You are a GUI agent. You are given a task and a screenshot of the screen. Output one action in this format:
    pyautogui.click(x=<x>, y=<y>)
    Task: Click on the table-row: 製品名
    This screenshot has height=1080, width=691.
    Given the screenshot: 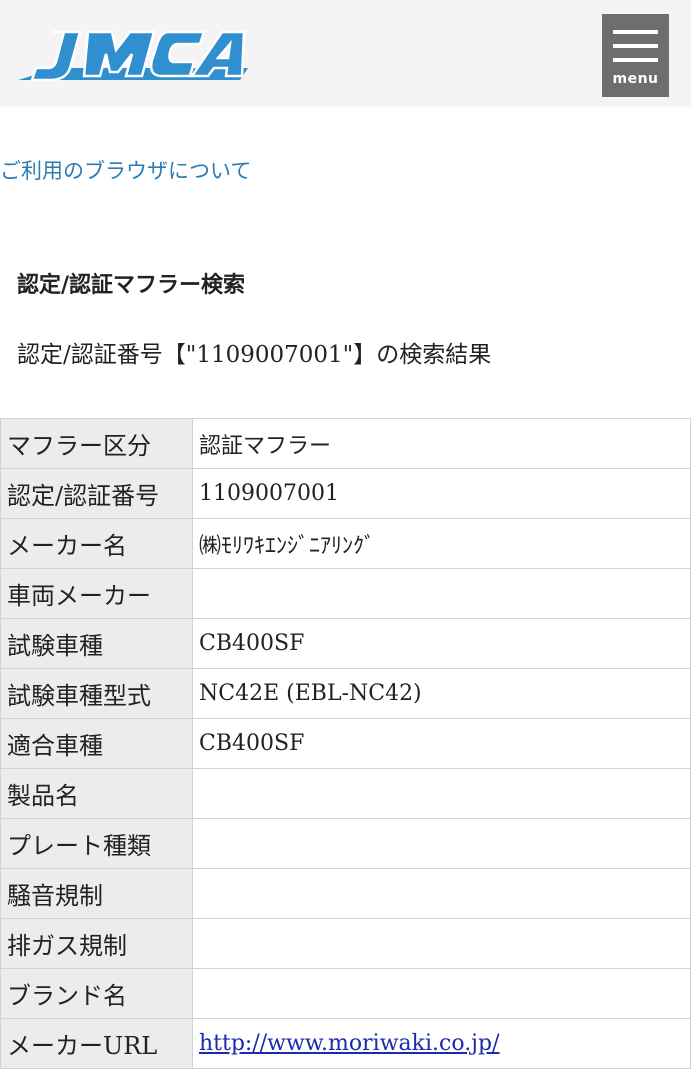 What is the action you would take?
    pyautogui.click(x=345, y=793)
    